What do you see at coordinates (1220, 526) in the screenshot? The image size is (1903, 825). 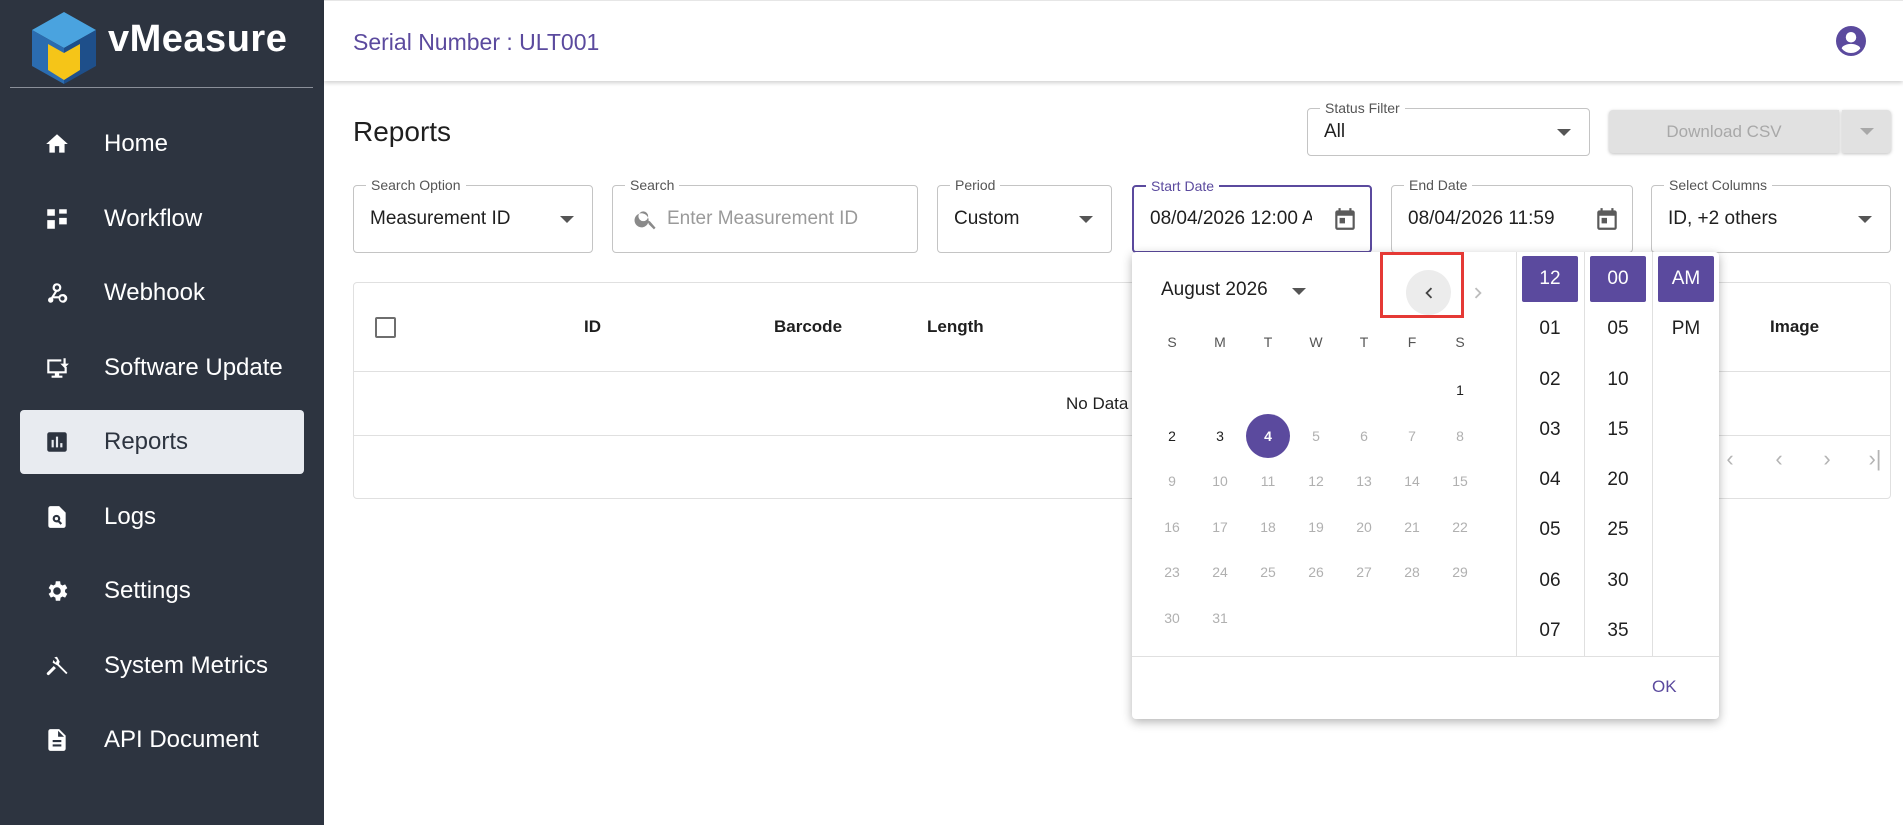 I see `calendar-day: 17` at bounding box center [1220, 526].